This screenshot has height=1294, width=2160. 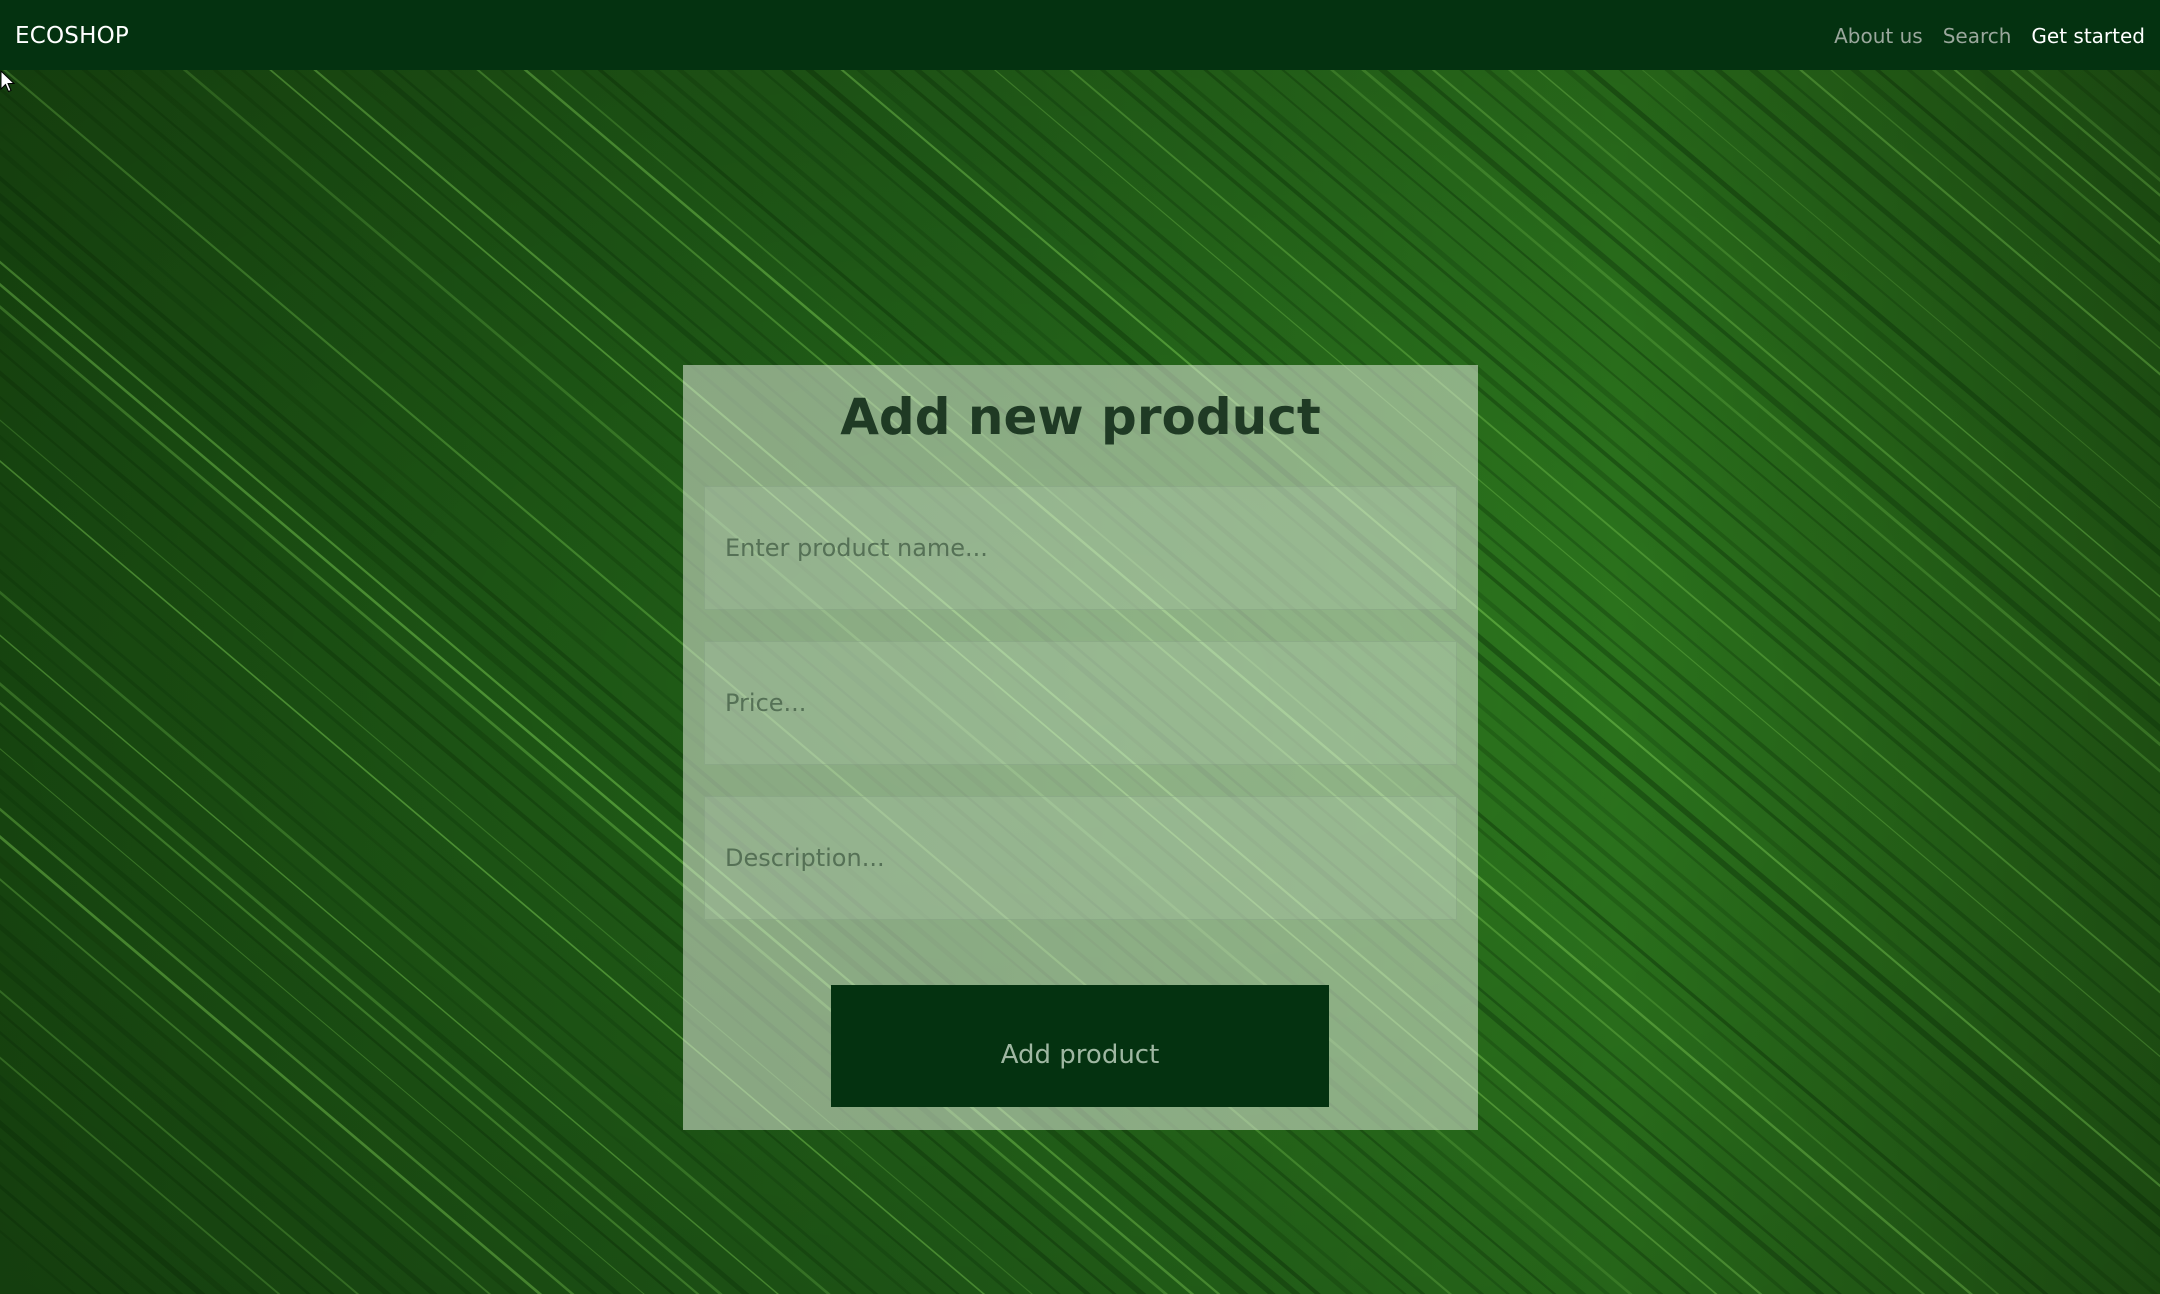 I want to click on brand-logo-link: ECOSHOP, so click(x=72, y=36).